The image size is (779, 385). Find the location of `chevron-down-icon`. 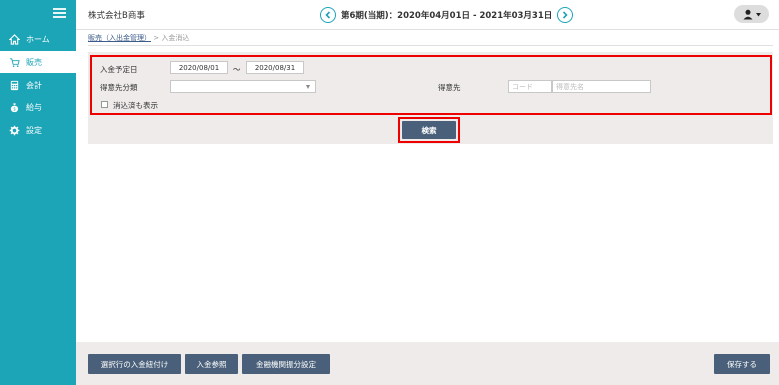

chevron-down-icon is located at coordinates (308, 87).